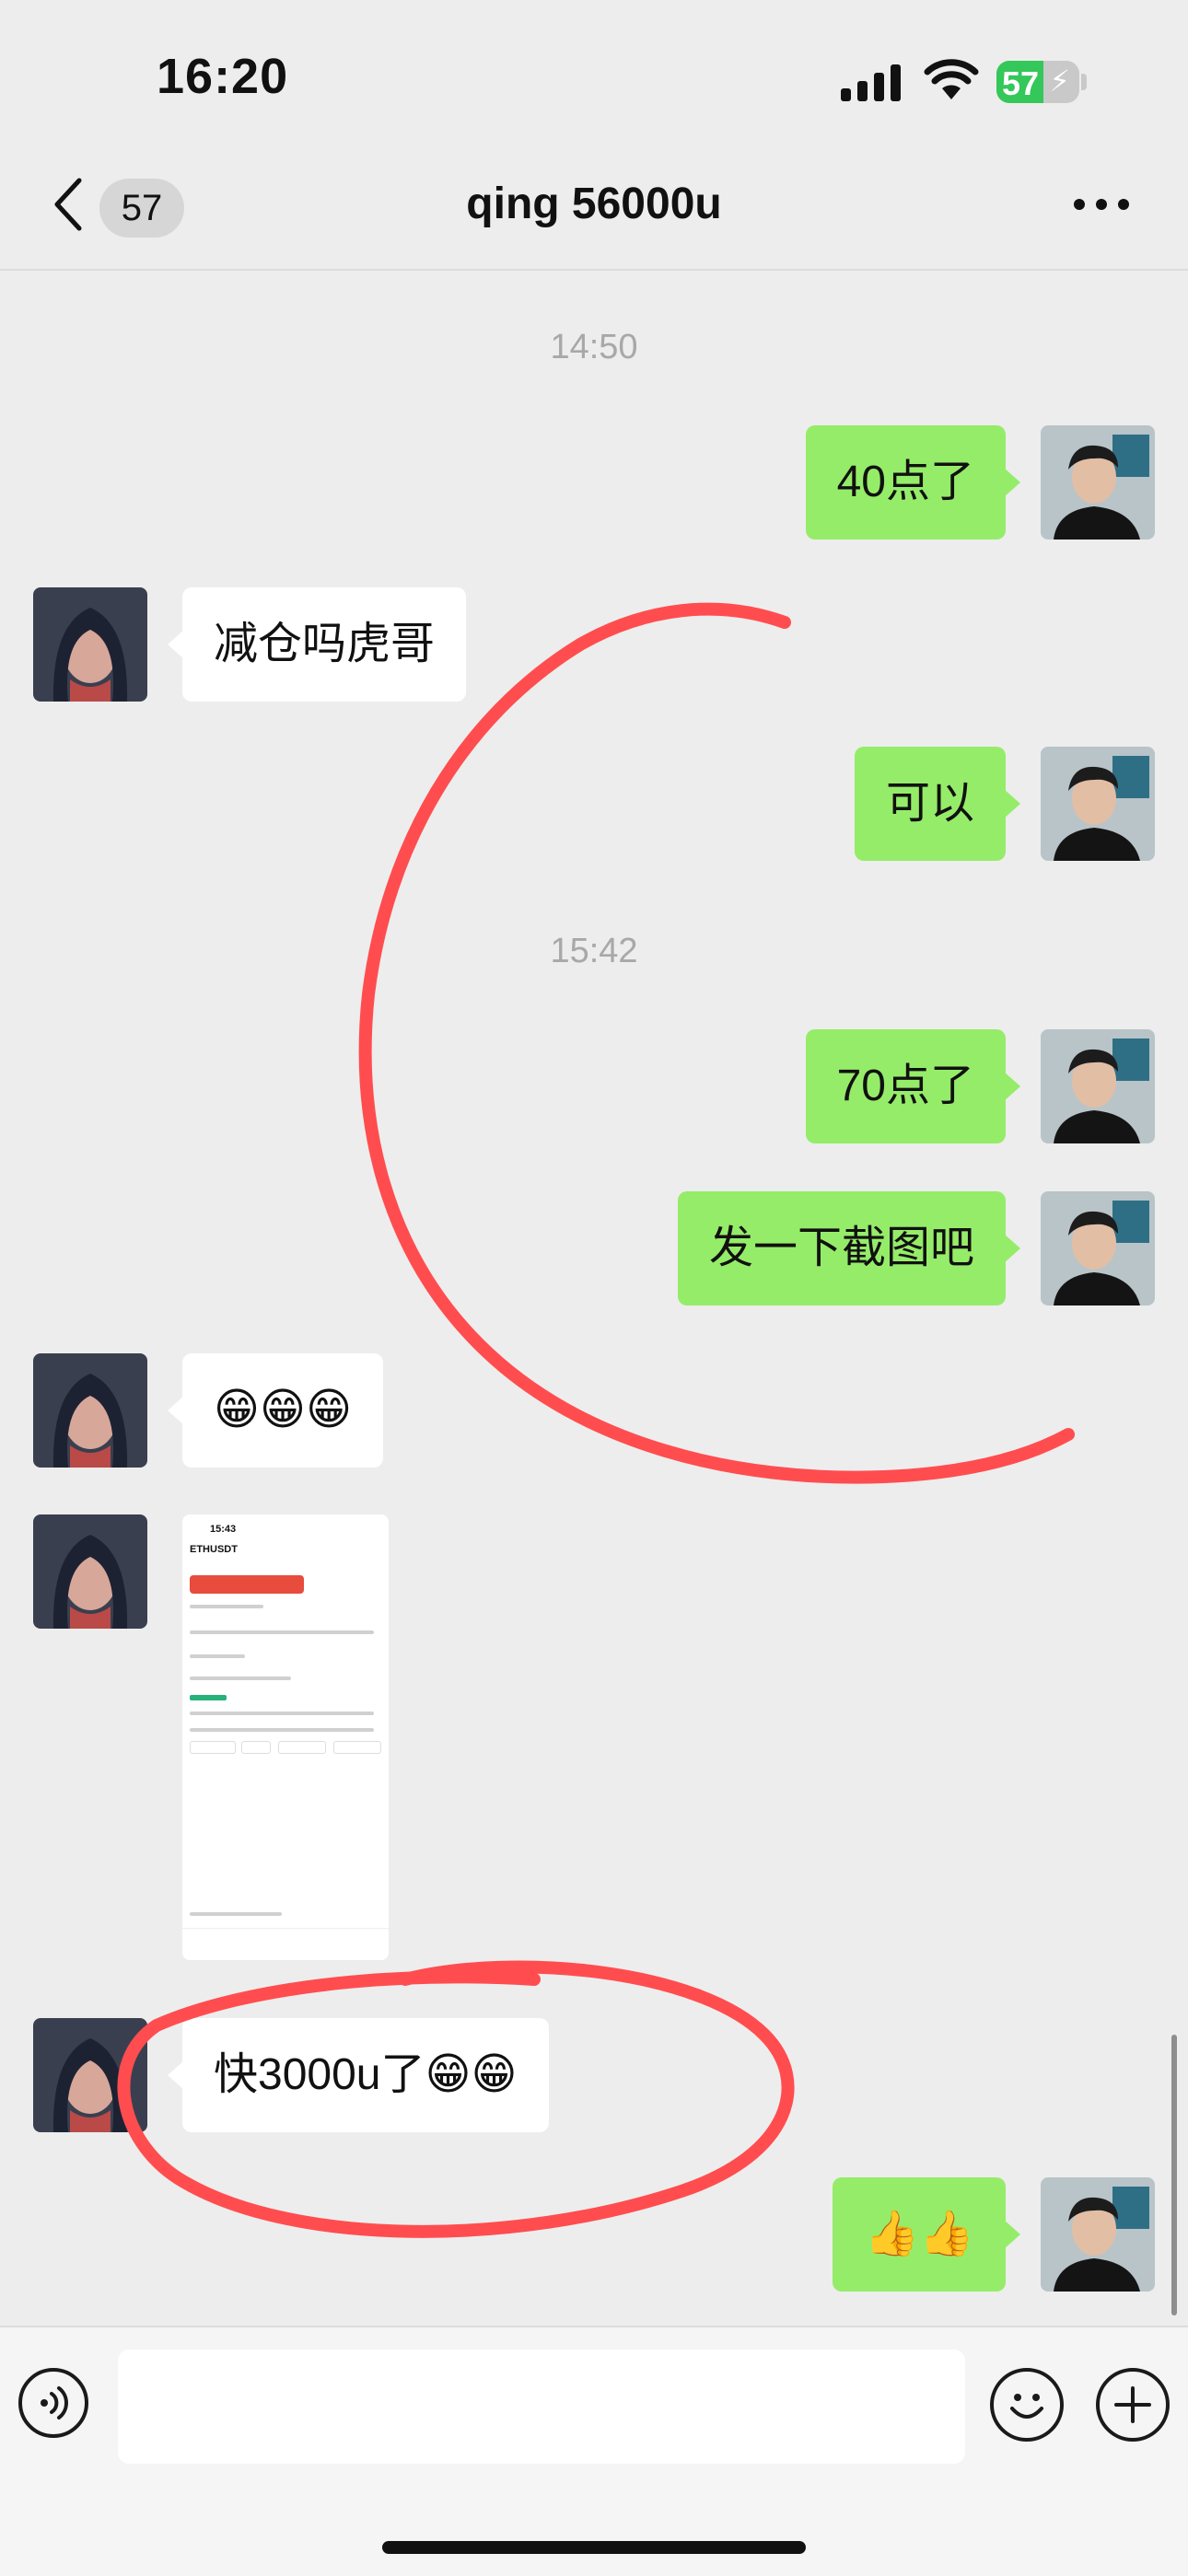  I want to click on scrollbar, so click(1174, 2175).